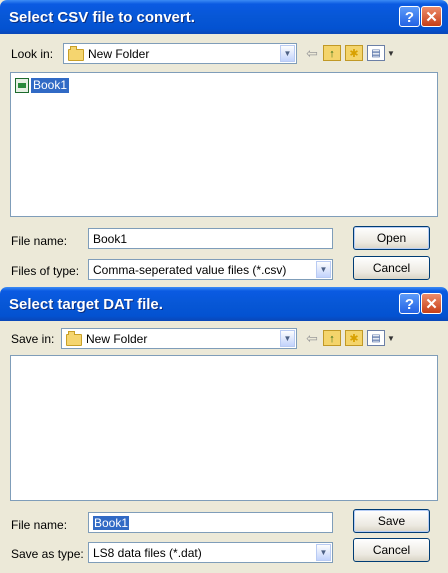  What do you see at coordinates (22, 85) in the screenshot?
I see `excel-file-icon` at bounding box center [22, 85].